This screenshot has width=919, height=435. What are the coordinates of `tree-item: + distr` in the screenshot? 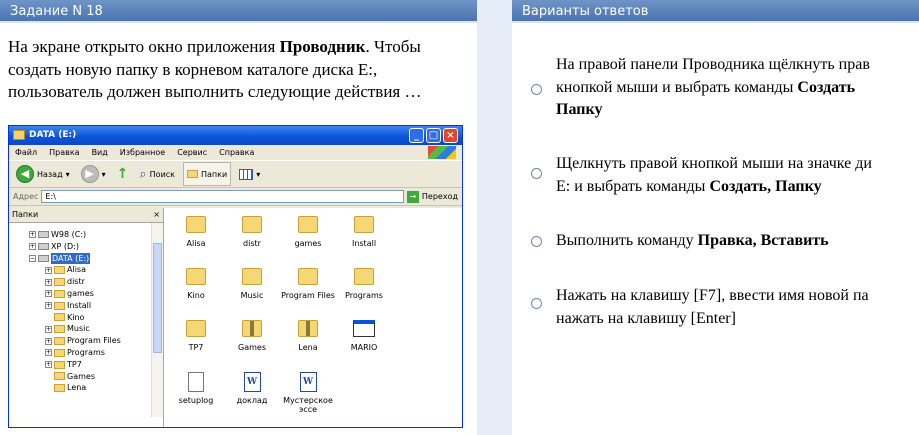 It's located at (86, 282).